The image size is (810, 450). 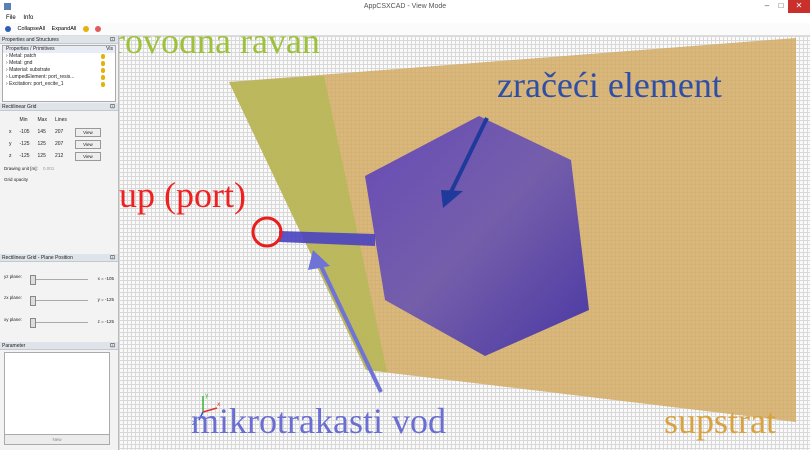 I want to click on plane-panel-title: Rectilinear Grid - Plane Position, so click(x=37, y=258).